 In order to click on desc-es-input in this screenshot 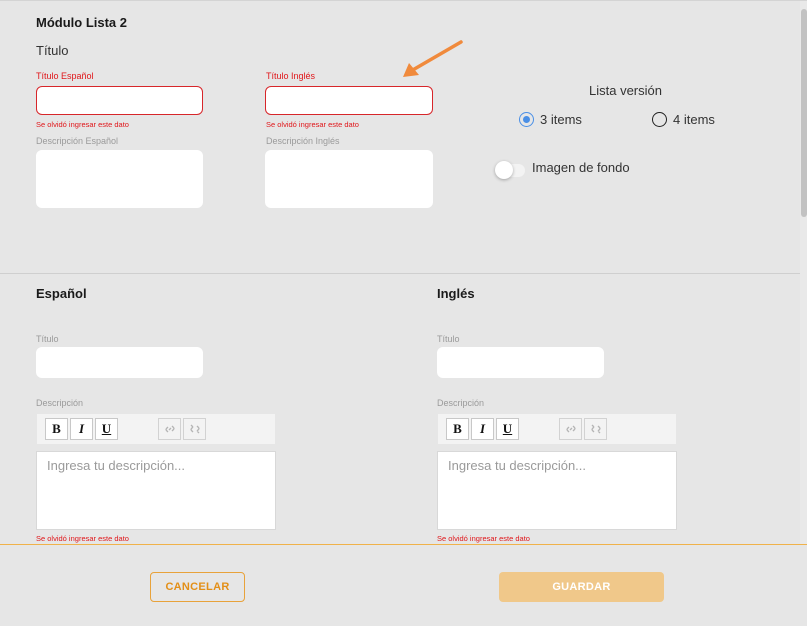, I will do `click(119, 179)`.